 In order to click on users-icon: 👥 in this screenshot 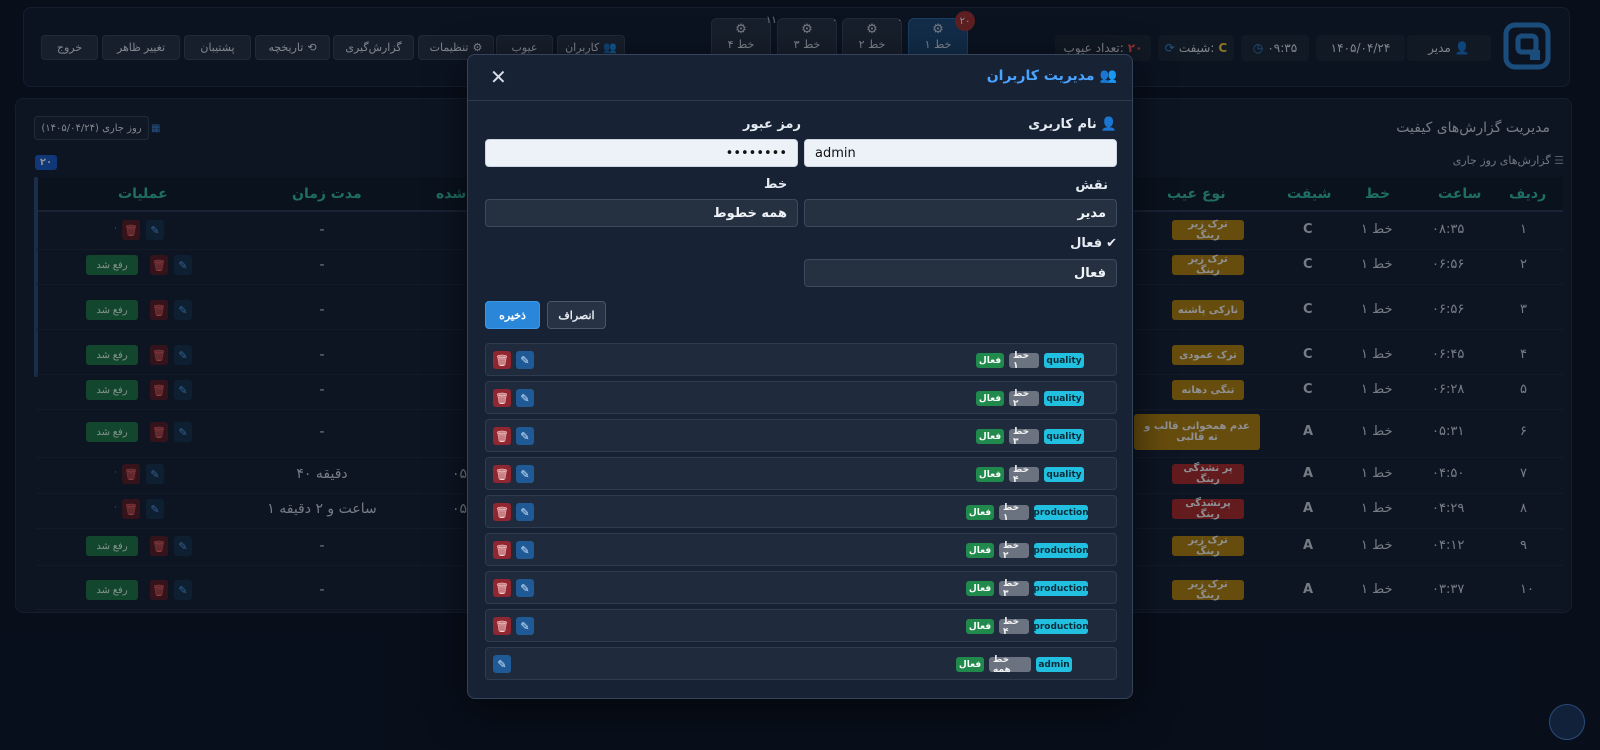, I will do `click(1108, 76)`.